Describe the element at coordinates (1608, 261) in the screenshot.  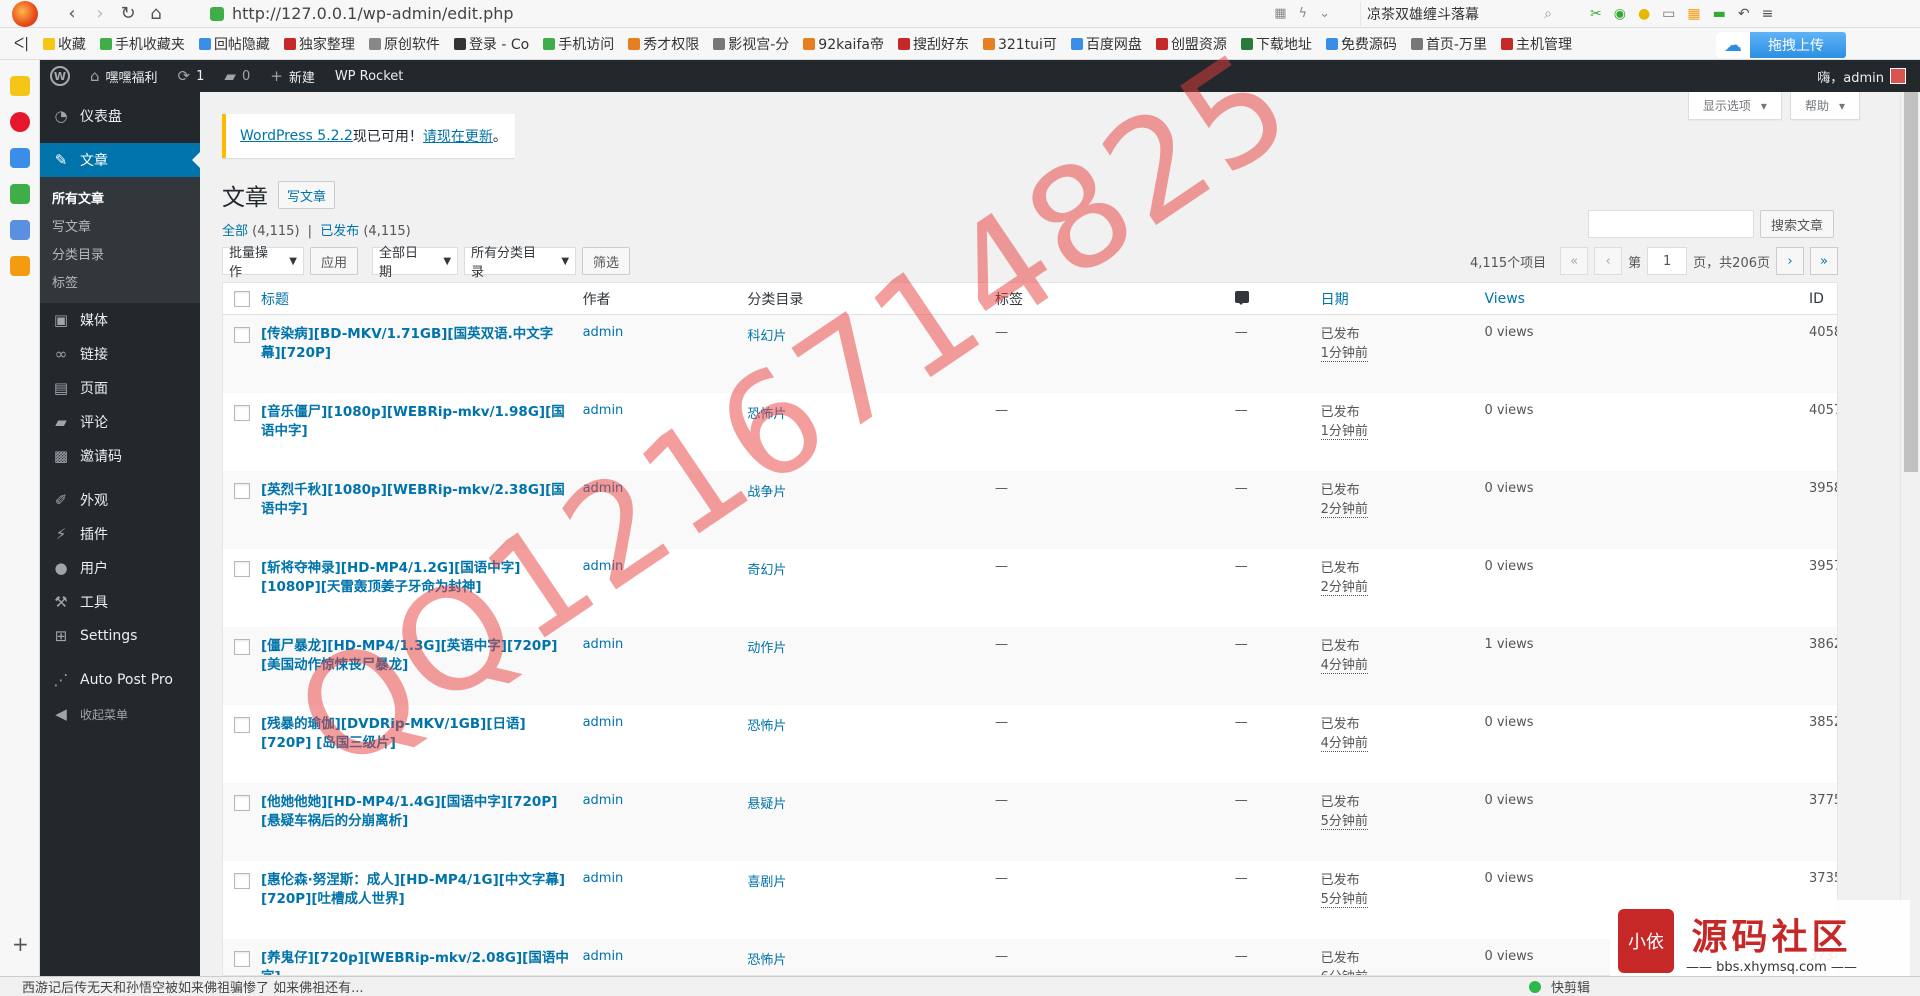
I see `prev-page-icon: ‹` at that location.